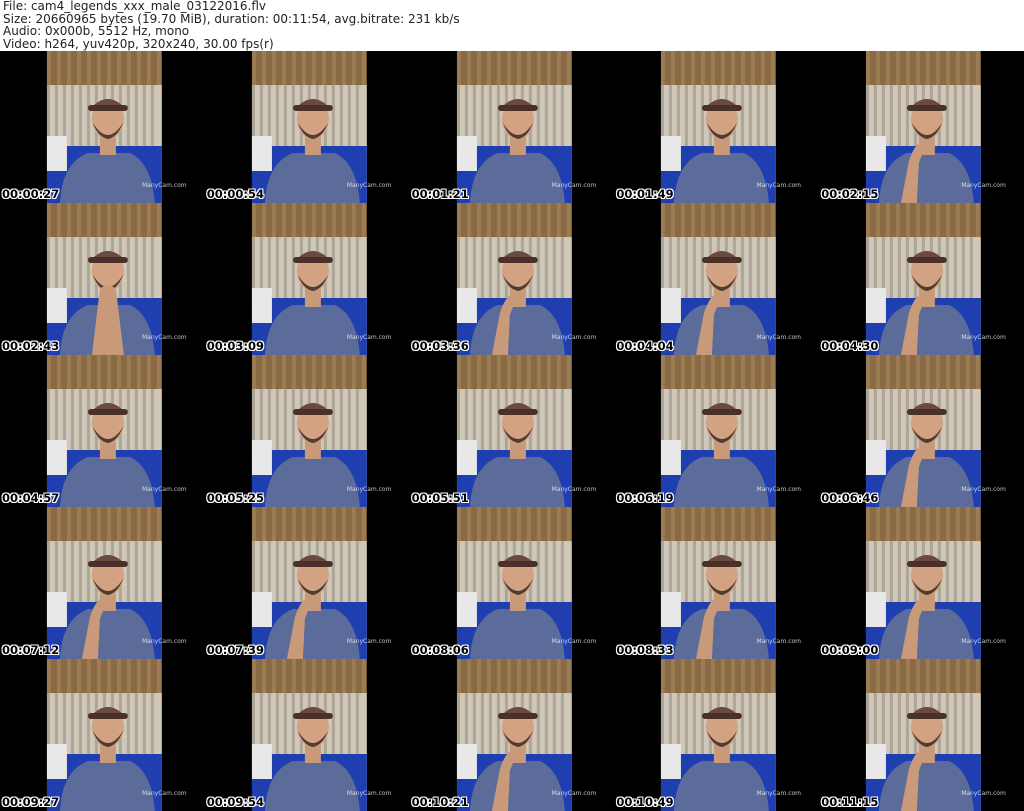  Describe the element at coordinates (31, 194) in the screenshot. I see `thumbnail-timestamp: 00:00:27` at that location.